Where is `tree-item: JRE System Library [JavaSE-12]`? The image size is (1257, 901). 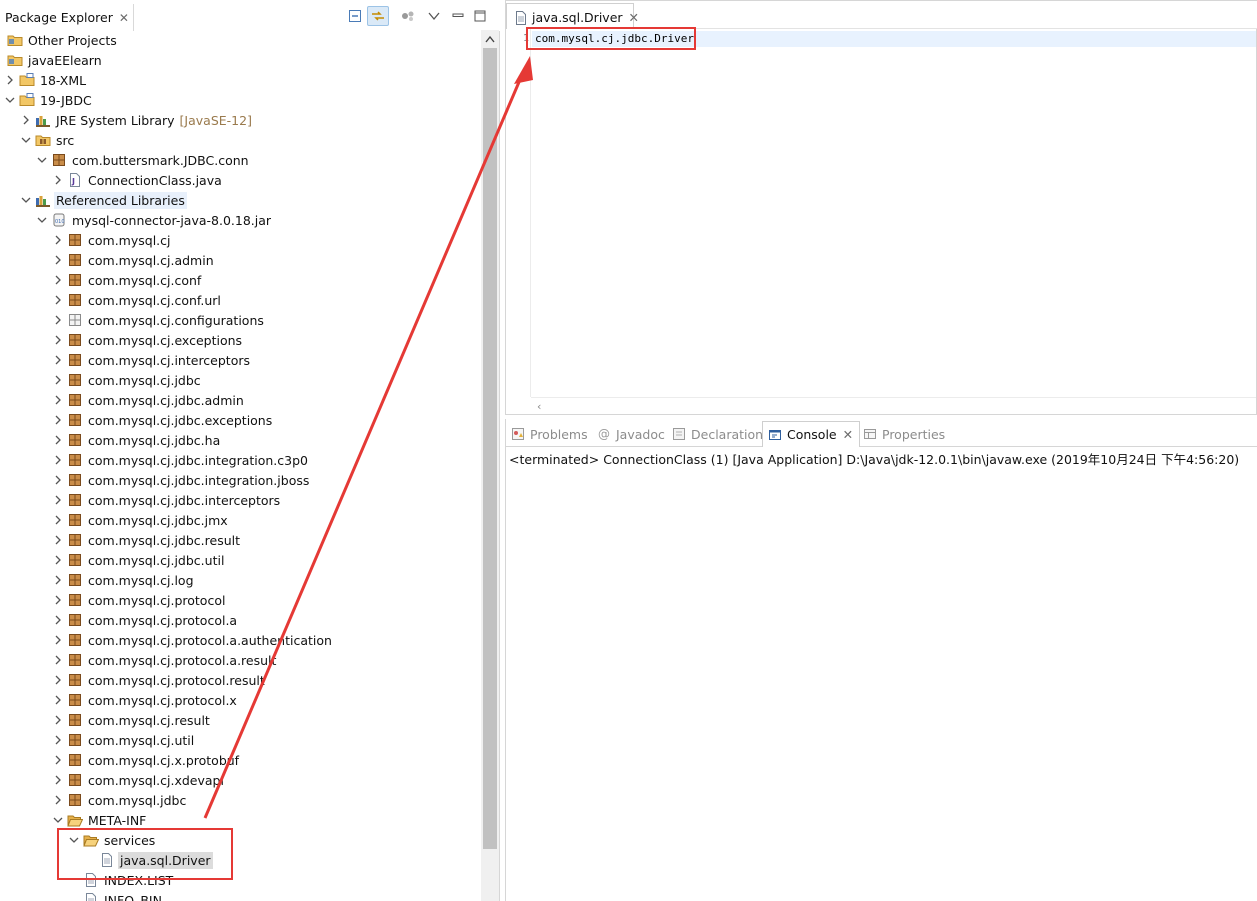
tree-item: JRE System Library [JavaSE-12] is located at coordinates (241, 120).